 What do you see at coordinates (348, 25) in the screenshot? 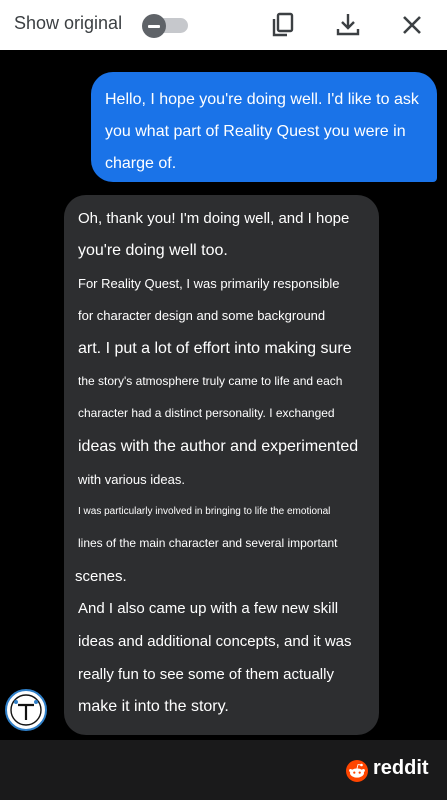
I see `download-icon` at bounding box center [348, 25].